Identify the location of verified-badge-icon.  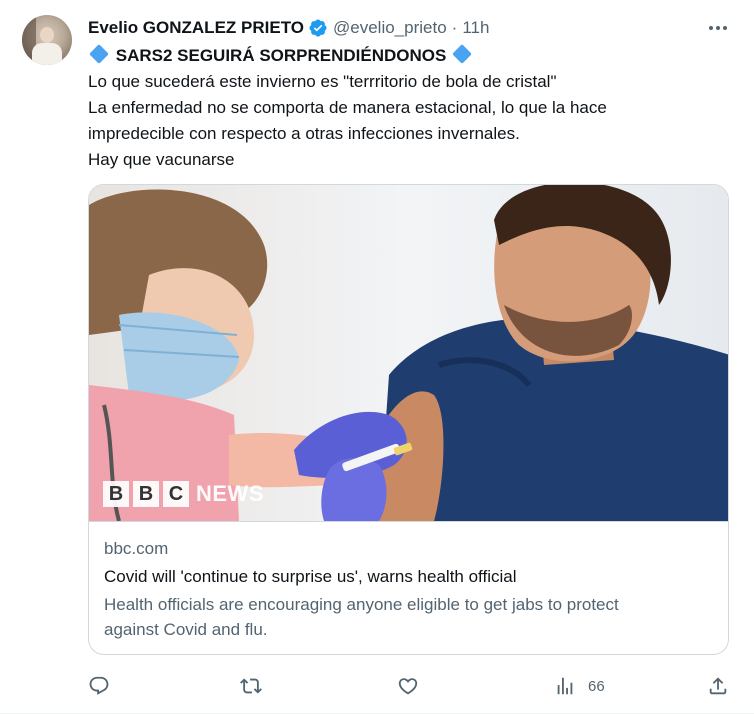
(318, 28).